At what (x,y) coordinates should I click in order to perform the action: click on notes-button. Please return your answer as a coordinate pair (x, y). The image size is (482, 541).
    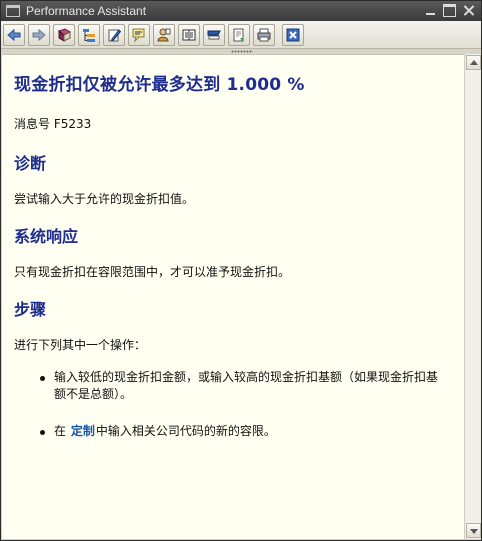
    Looking at the image, I should click on (189, 34).